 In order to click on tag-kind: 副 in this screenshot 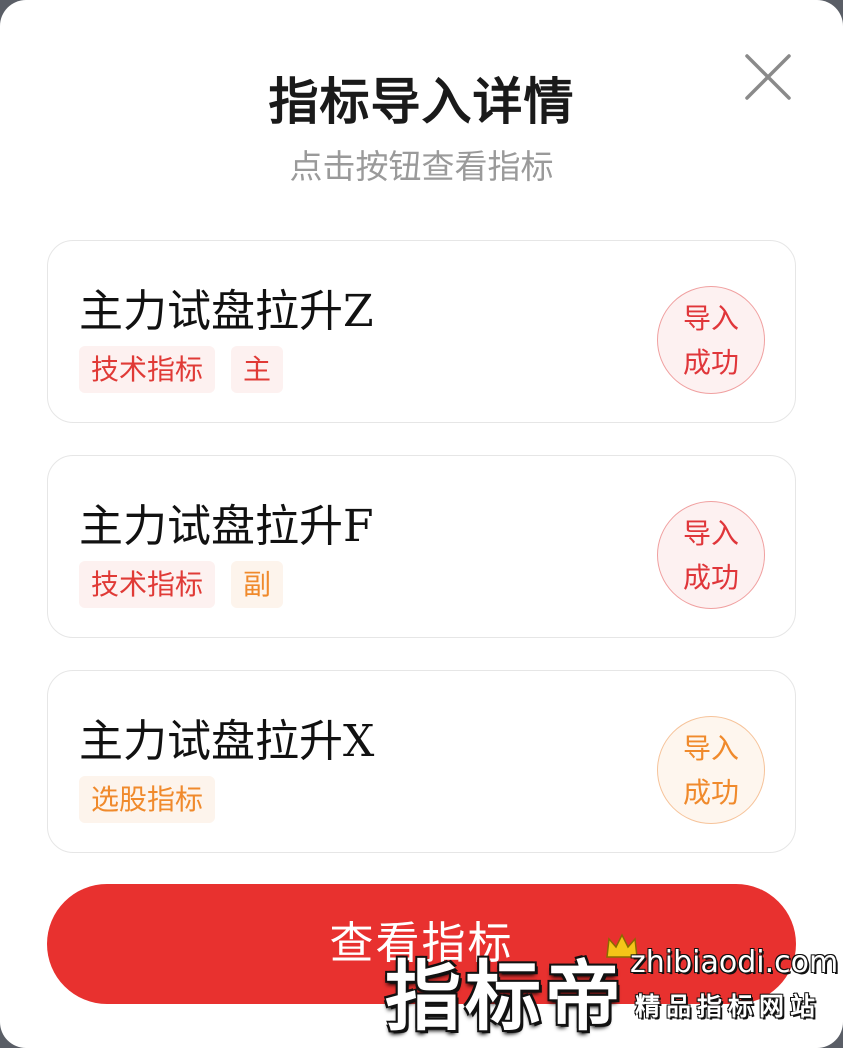, I will do `click(257, 584)`.